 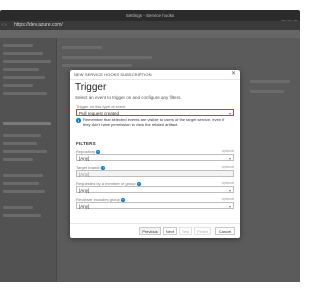 I want to click on target-branch-select: [Any], so click(x=155, y=173).